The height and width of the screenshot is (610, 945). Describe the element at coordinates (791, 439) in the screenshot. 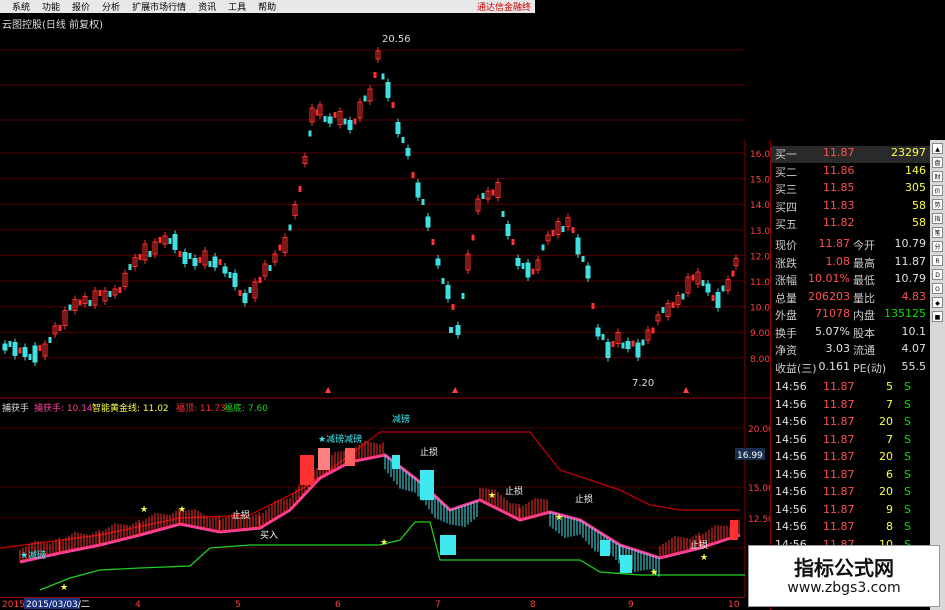

I see `tick-time: 14:56` at that location.